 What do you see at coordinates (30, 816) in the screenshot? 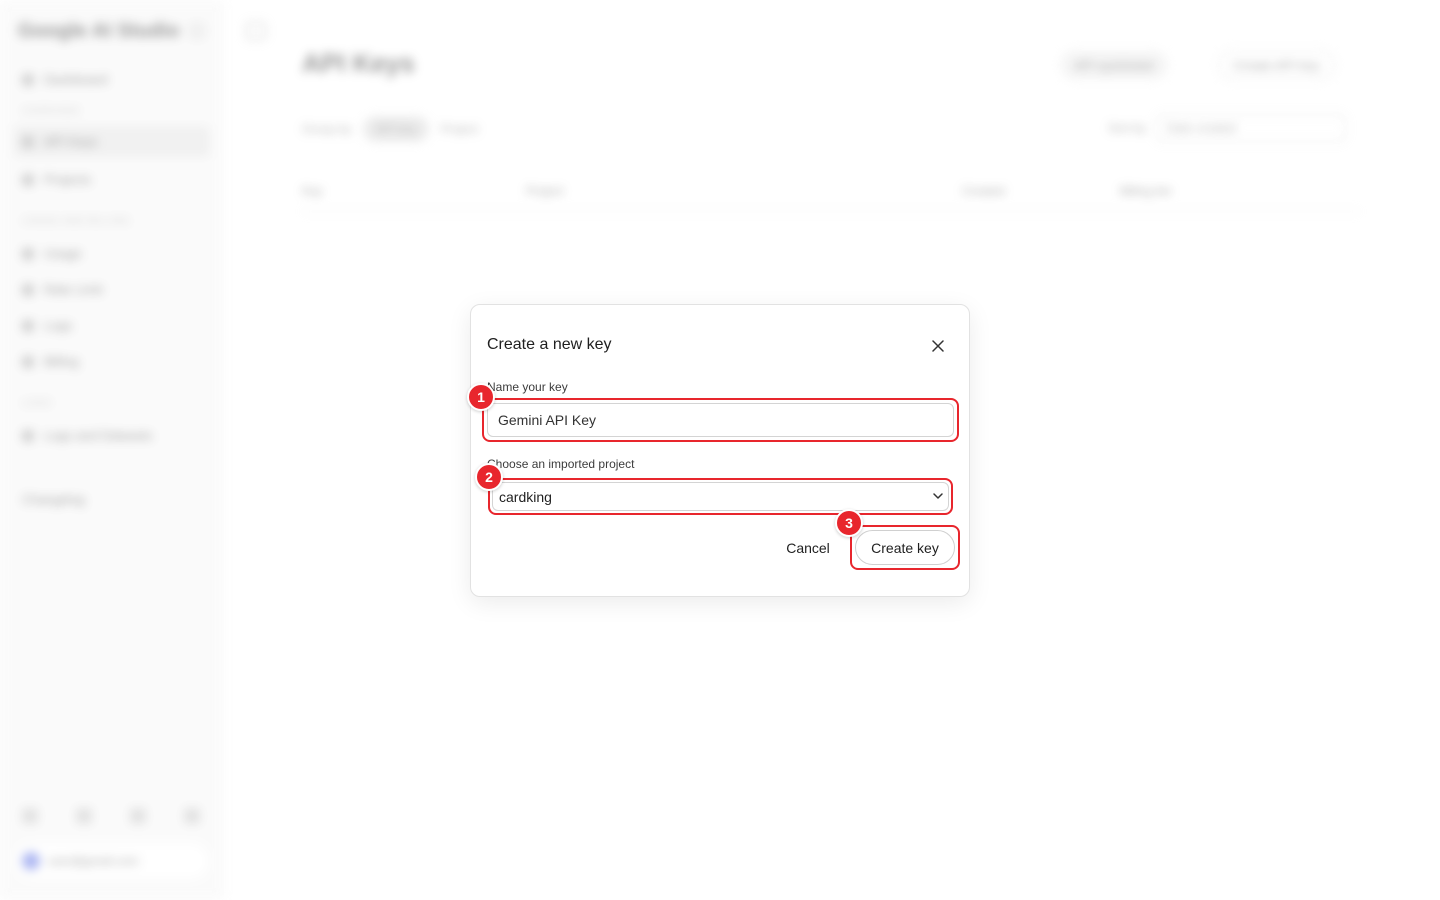
I see `help-icon` at bounding box center [30, 816].